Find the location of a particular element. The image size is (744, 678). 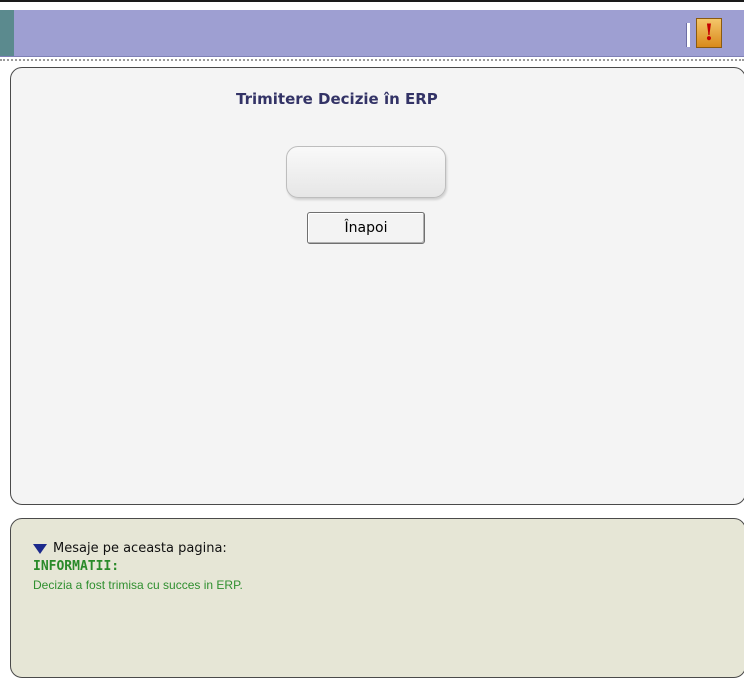

toolbar-accent is located at coordinates (7, 33).